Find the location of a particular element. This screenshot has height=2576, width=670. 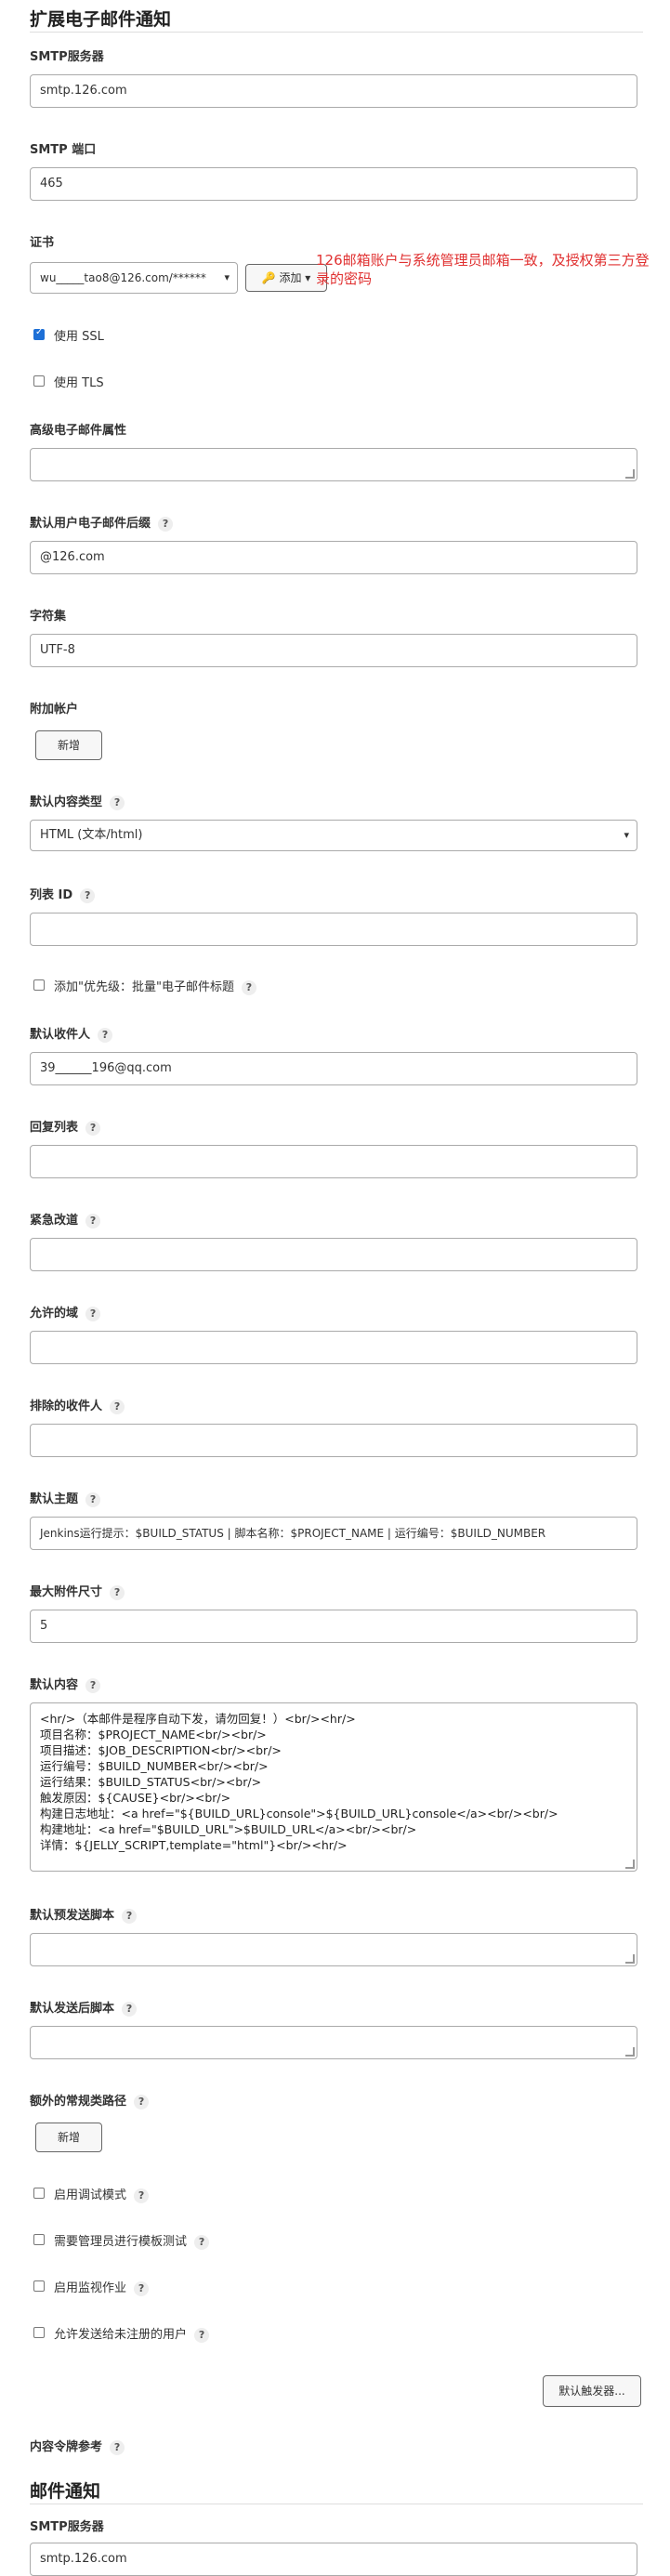

classpath-label-text: 额外的常规类路径 is located at coordinates (79, 2102).